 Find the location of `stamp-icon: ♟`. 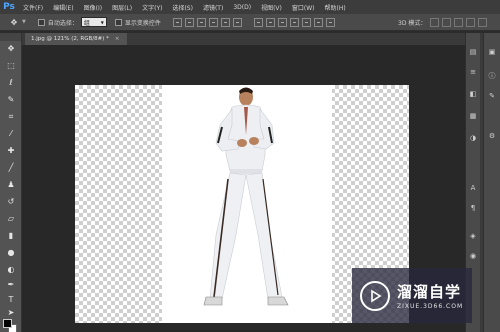

stamp-icon: ♟ is located at coordinates (11, 184).